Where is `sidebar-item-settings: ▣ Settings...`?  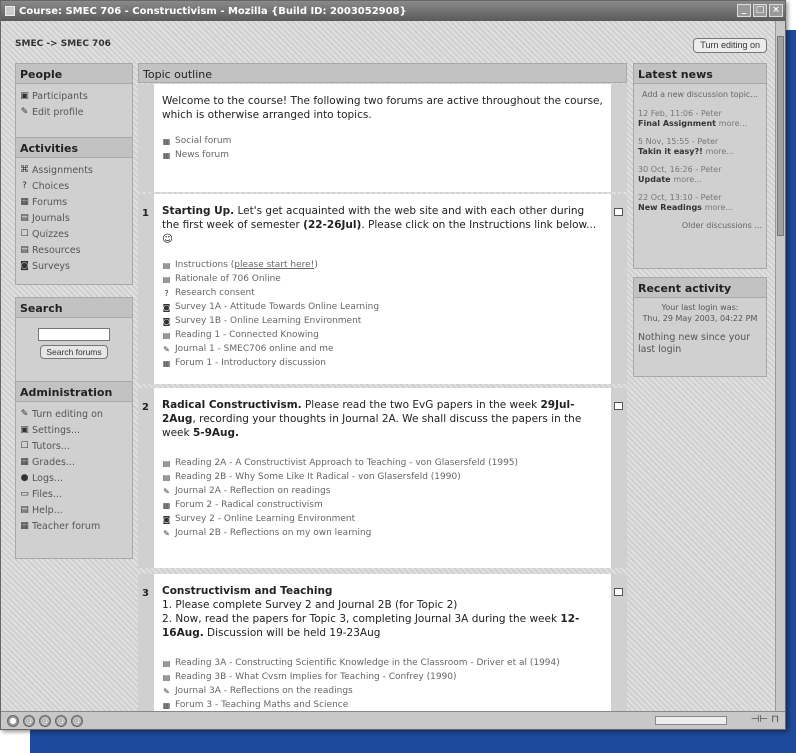
sidebar-item-settings: ▣ Settings... is located at coordinates (74, 430).